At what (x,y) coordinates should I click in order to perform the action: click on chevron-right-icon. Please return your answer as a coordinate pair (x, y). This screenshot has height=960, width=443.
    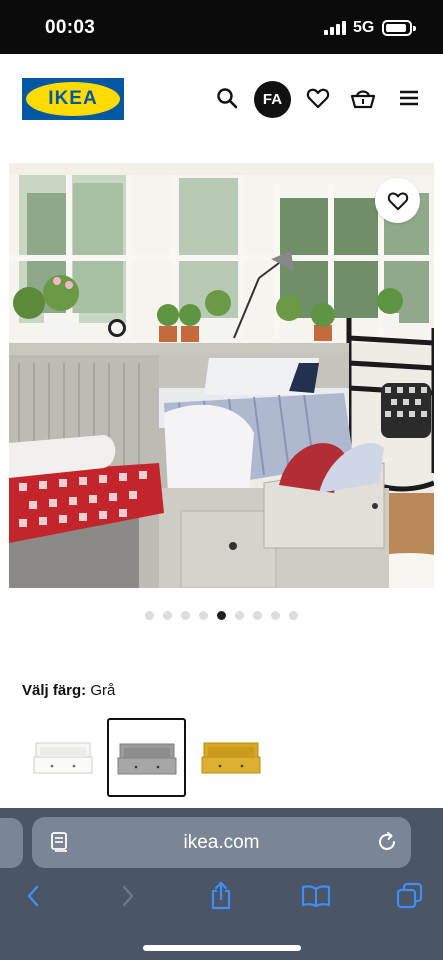
    Looking at the image, I should click on (128, 896).